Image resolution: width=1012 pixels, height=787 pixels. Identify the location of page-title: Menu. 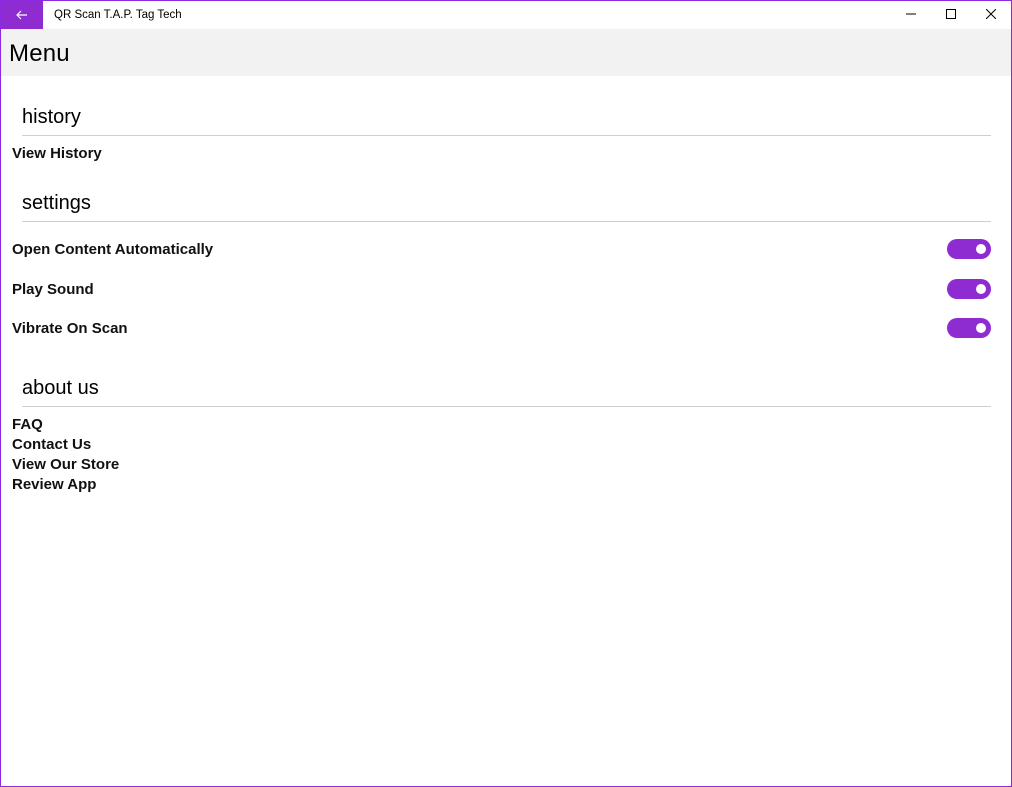
(39, 53).